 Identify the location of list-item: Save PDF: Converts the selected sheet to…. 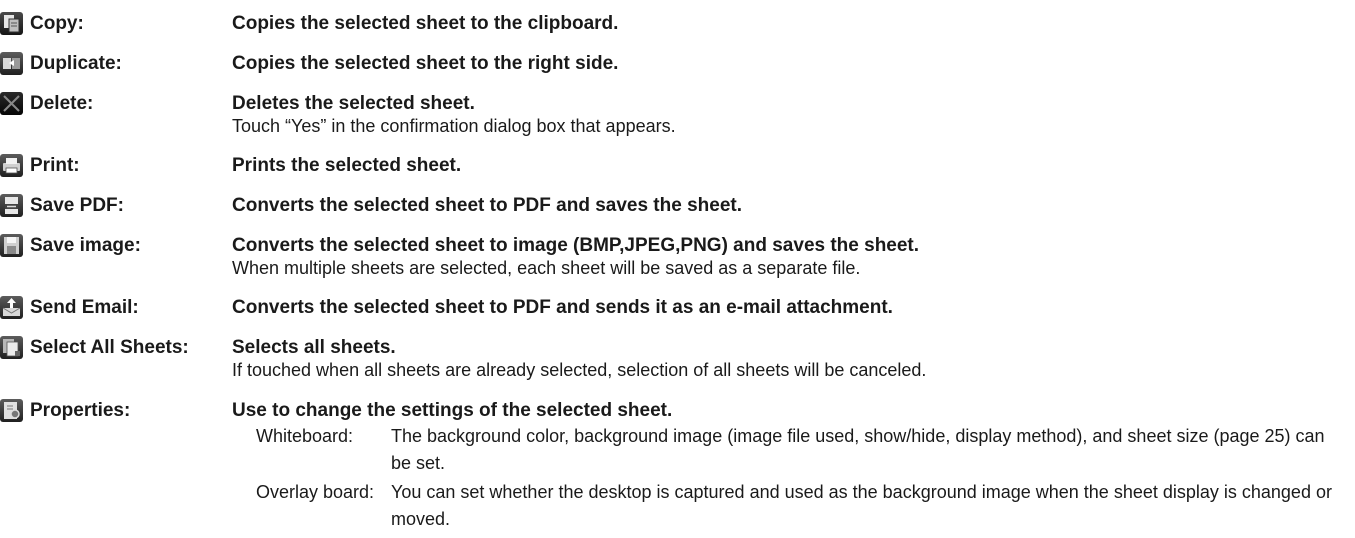
(677, 205).